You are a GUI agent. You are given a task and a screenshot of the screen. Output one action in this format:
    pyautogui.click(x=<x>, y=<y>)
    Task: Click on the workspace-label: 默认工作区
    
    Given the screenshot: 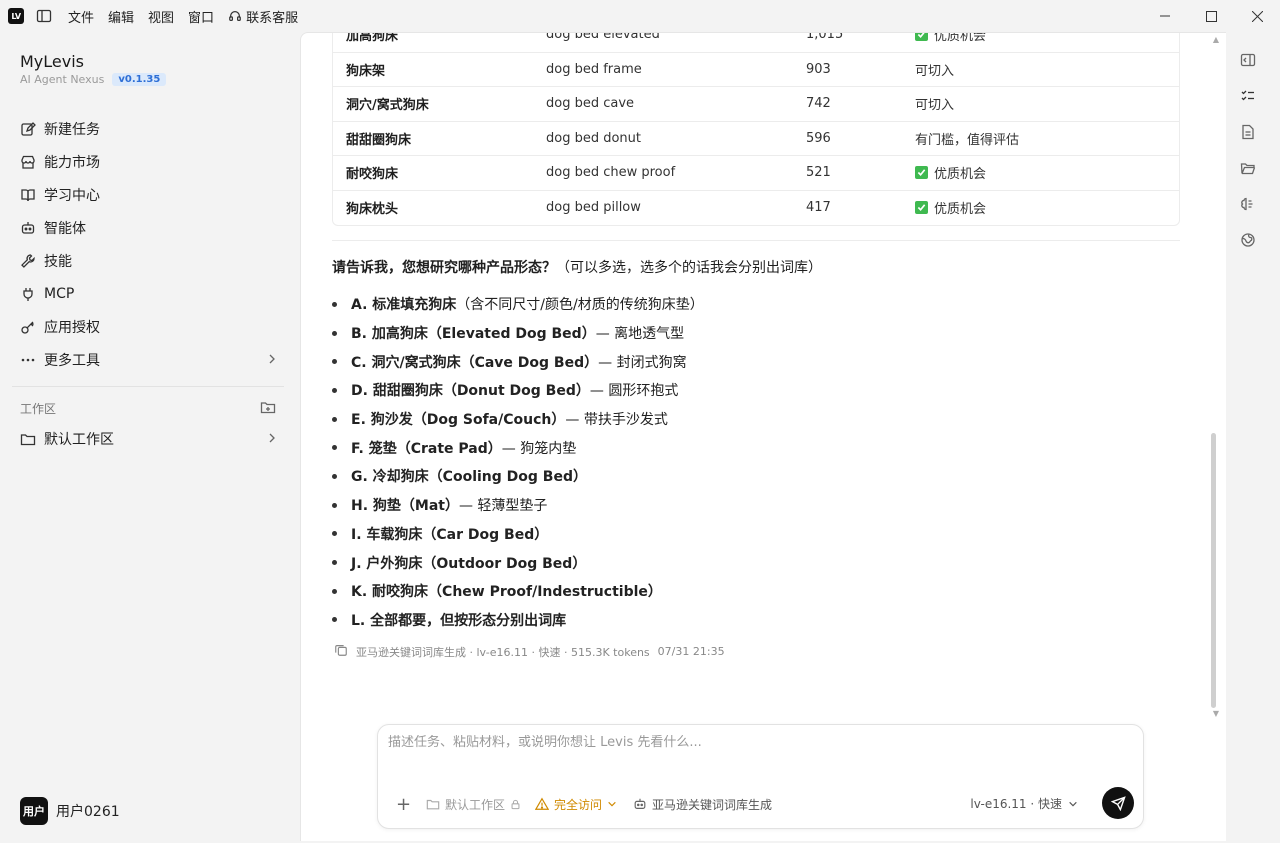 What is the action you would take?
    pyautogui.click(x=475, y=804)
    